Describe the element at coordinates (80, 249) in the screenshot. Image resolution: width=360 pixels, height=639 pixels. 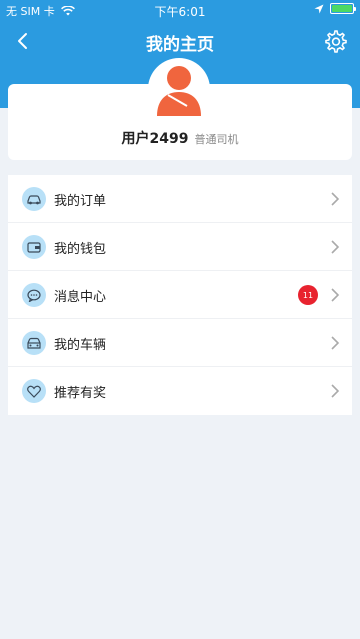
I see `menu-item-label: 我的钱包` at that location.